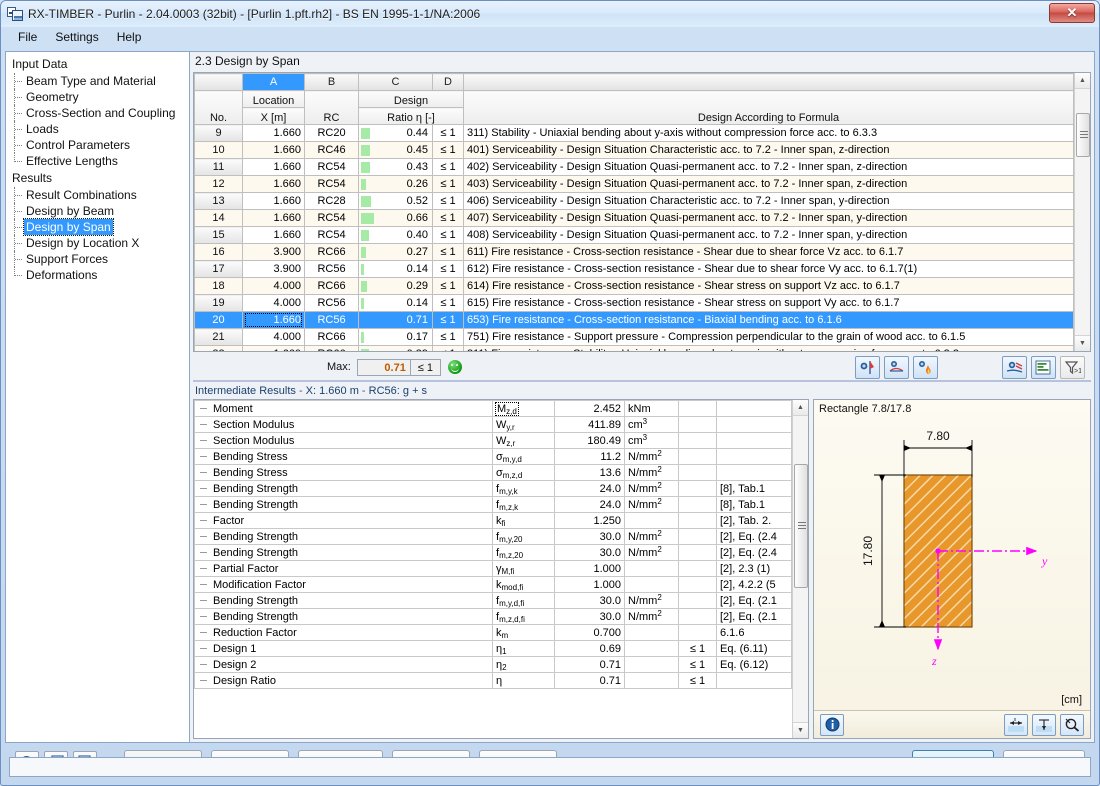 The image size is (1100, 786). What do you see at coordinates (218, 337) in the screenshot?
I see `row-number: 21` at bounding box center [218, 337].